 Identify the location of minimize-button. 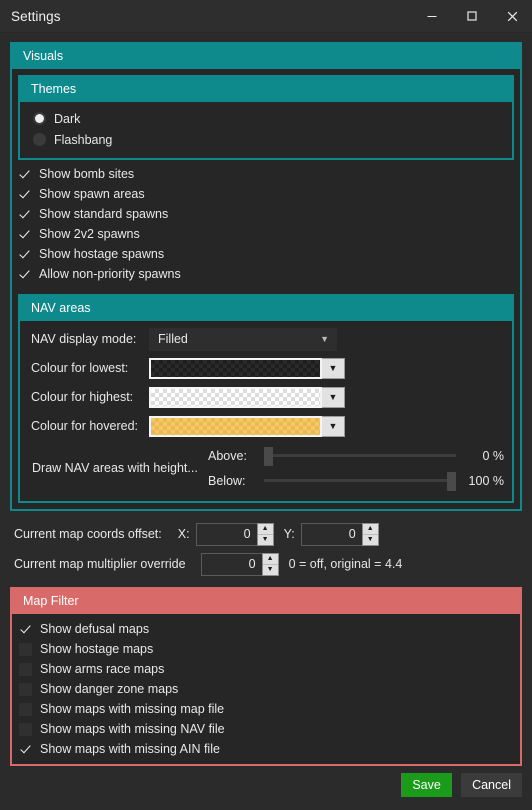
(432, 16).